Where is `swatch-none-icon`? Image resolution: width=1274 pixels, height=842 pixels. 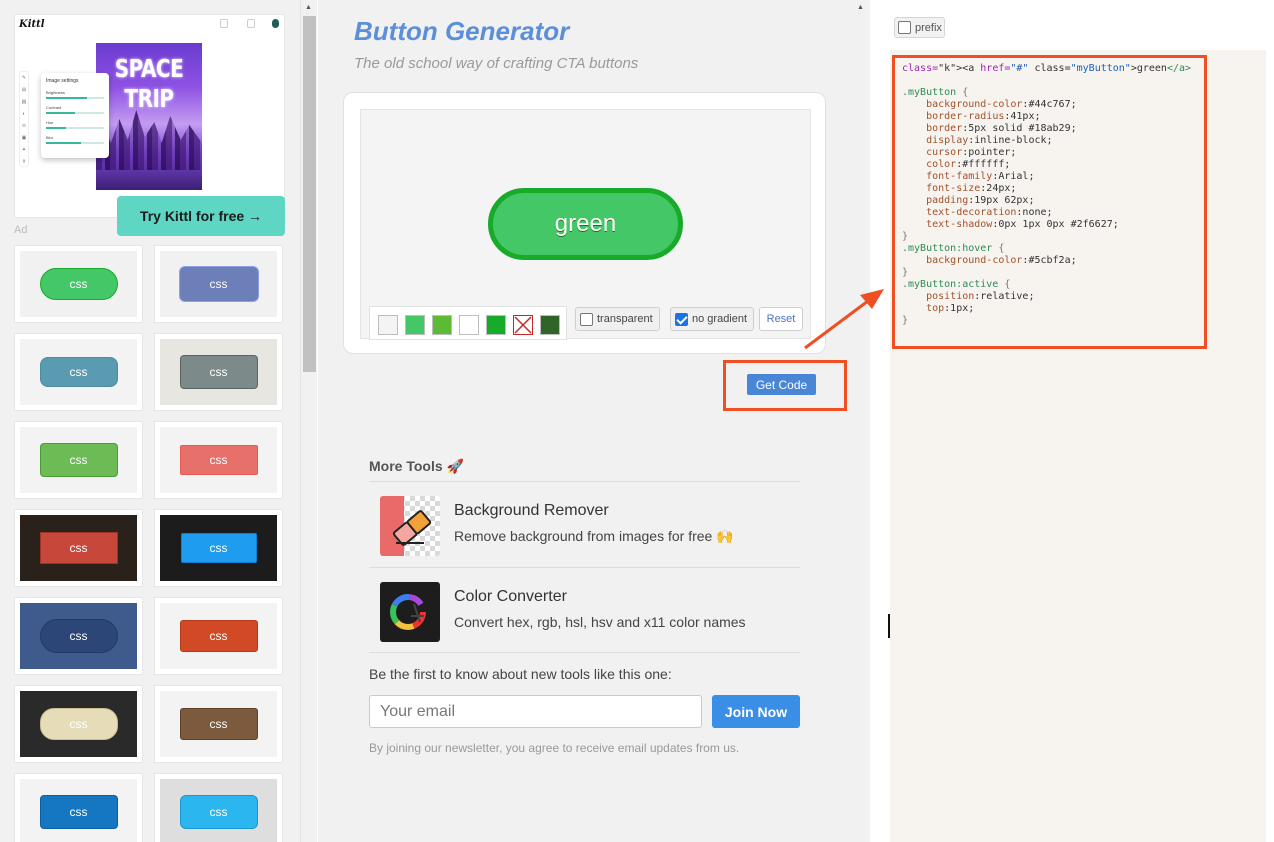 swatch-none-icon is located at coordinates (523, 325).